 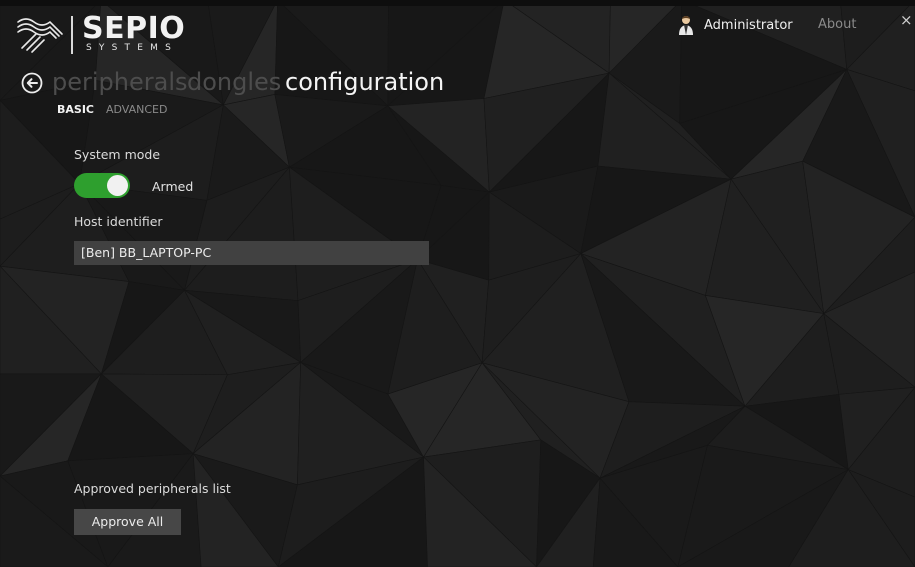 What do you see at coordinates (75, 110) in the screenshot?
I see `subtab-basic: BASIC` at bounding box center [75, 110].